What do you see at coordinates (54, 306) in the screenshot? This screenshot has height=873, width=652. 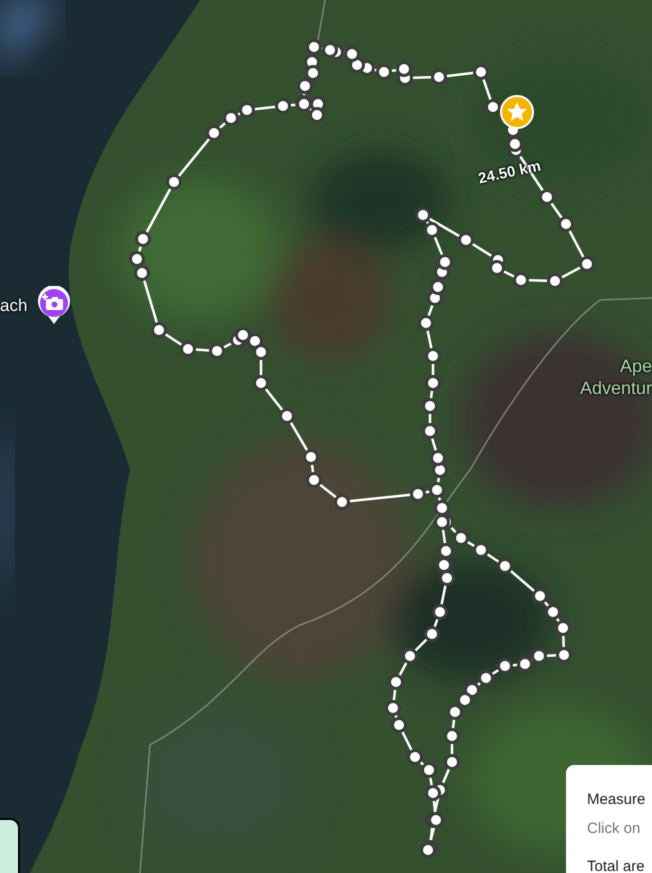 I see `camera-pin-icon` at bounding box center [54, 306].